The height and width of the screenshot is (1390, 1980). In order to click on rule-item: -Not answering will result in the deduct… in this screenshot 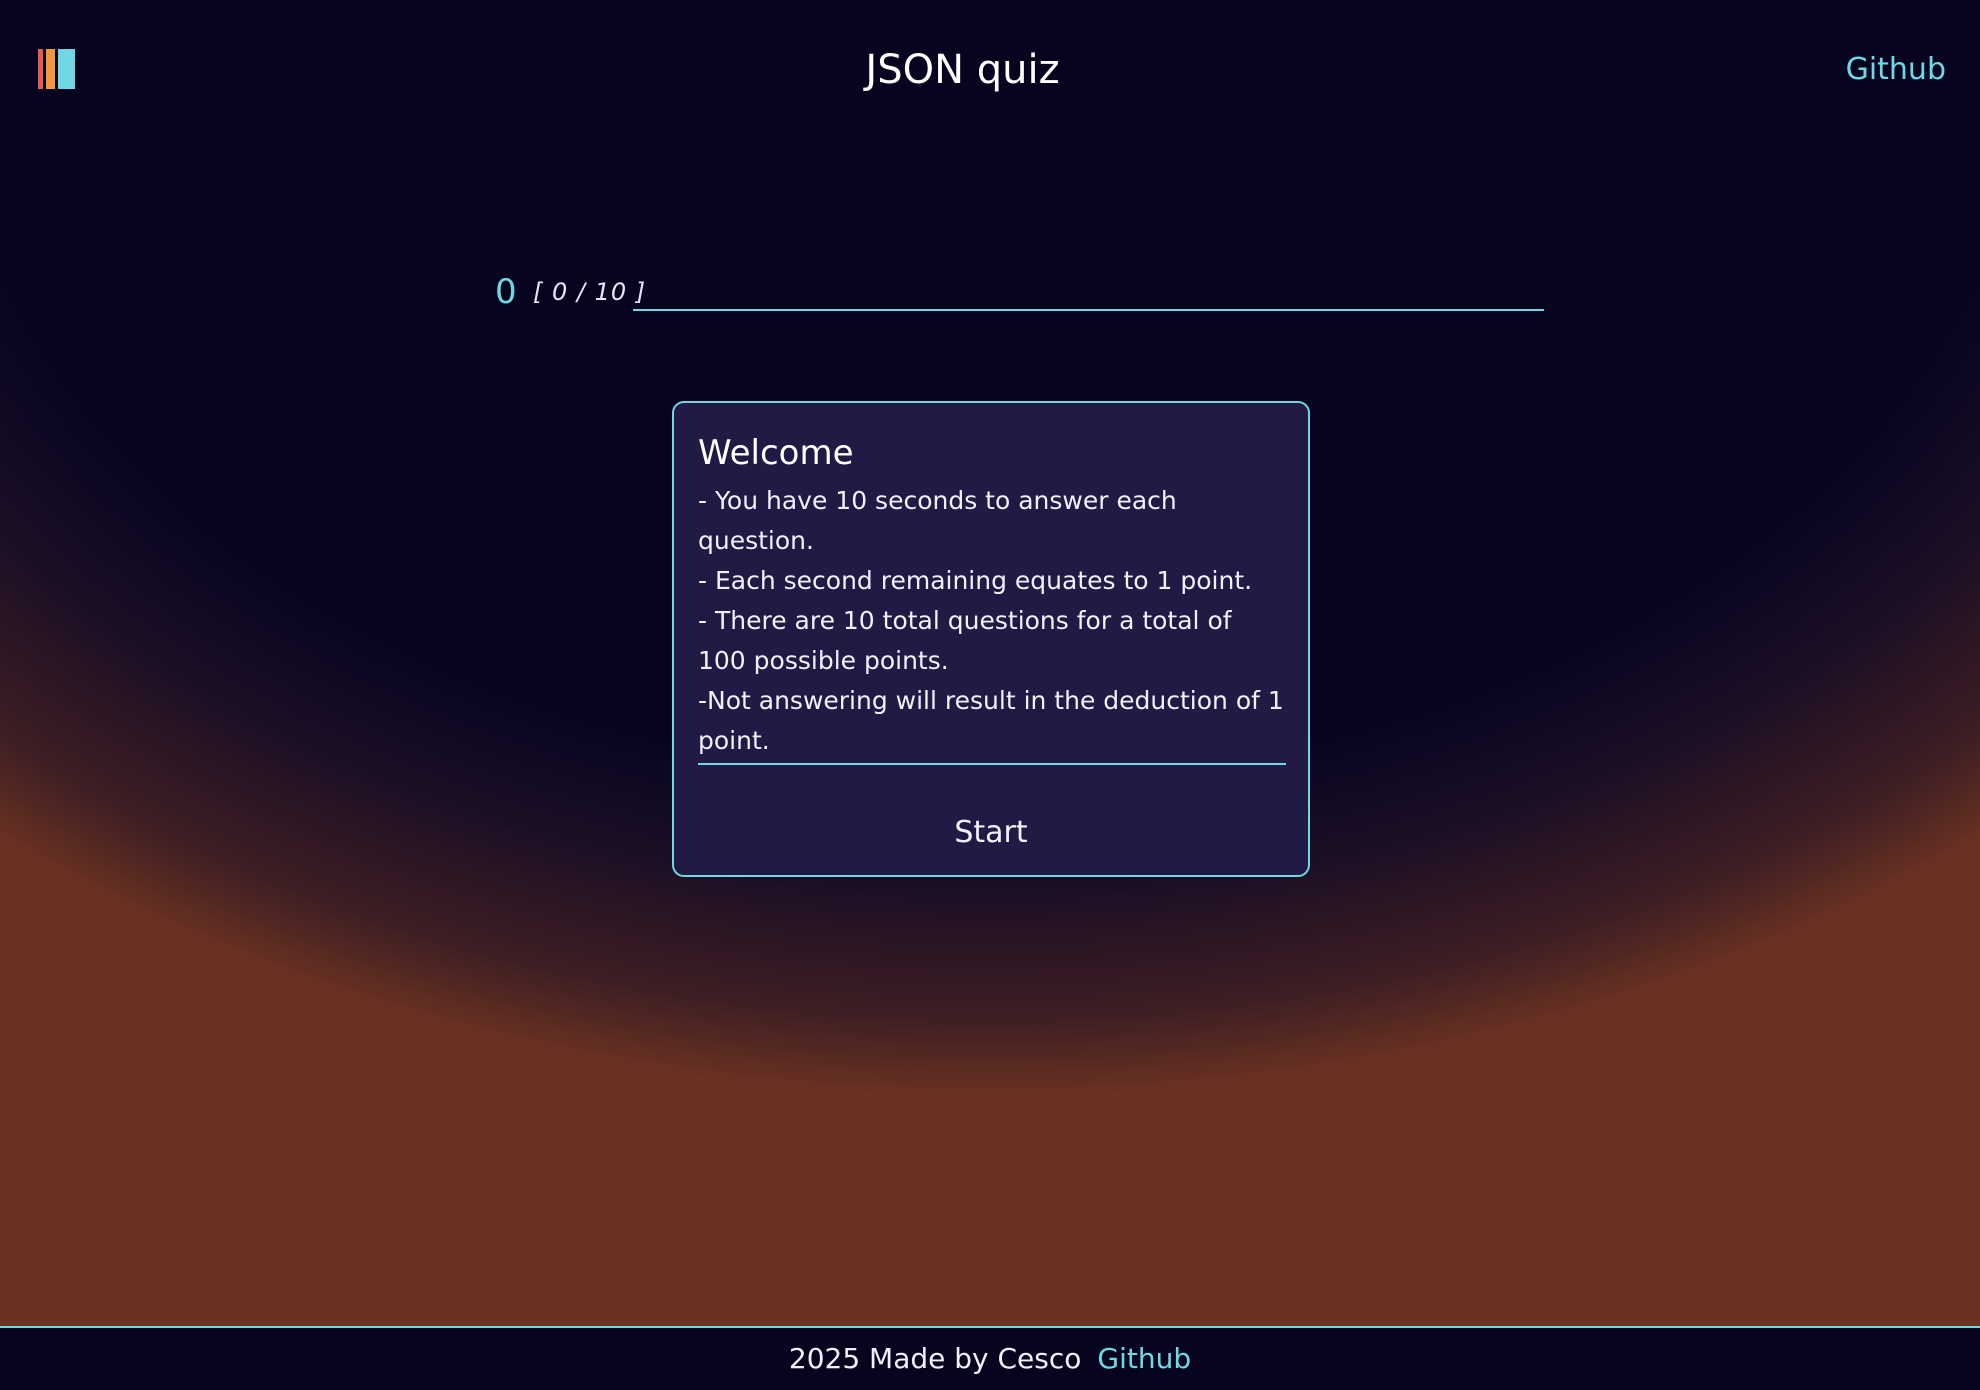, I will do `click(991, 720)`.